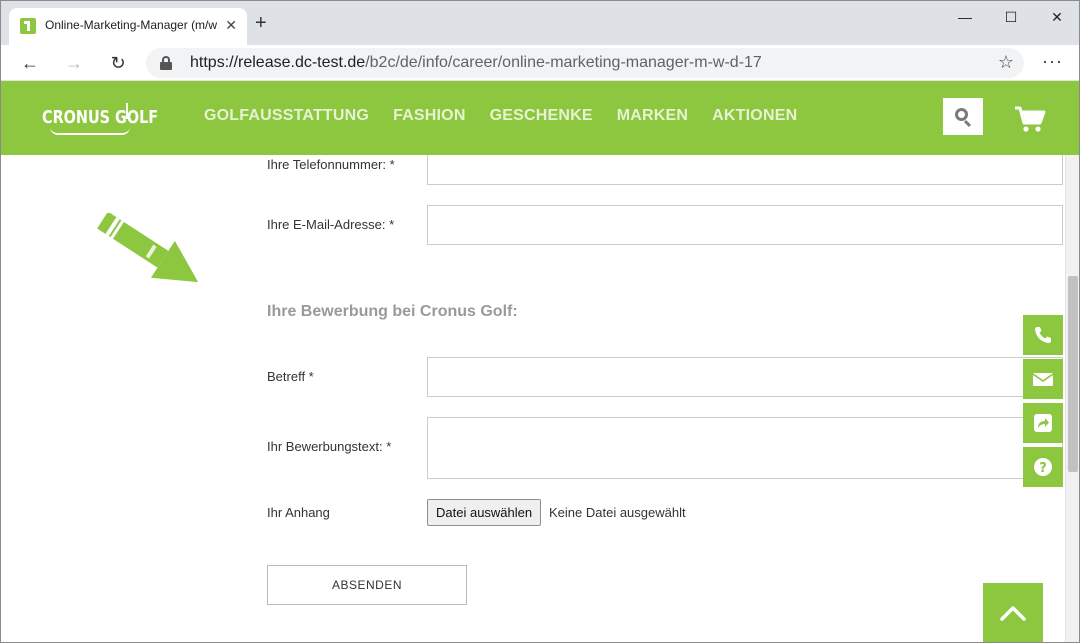 The image size is (1080, 643). I want to click on choose-file-button: Datei auswählen, so click(484, 512).